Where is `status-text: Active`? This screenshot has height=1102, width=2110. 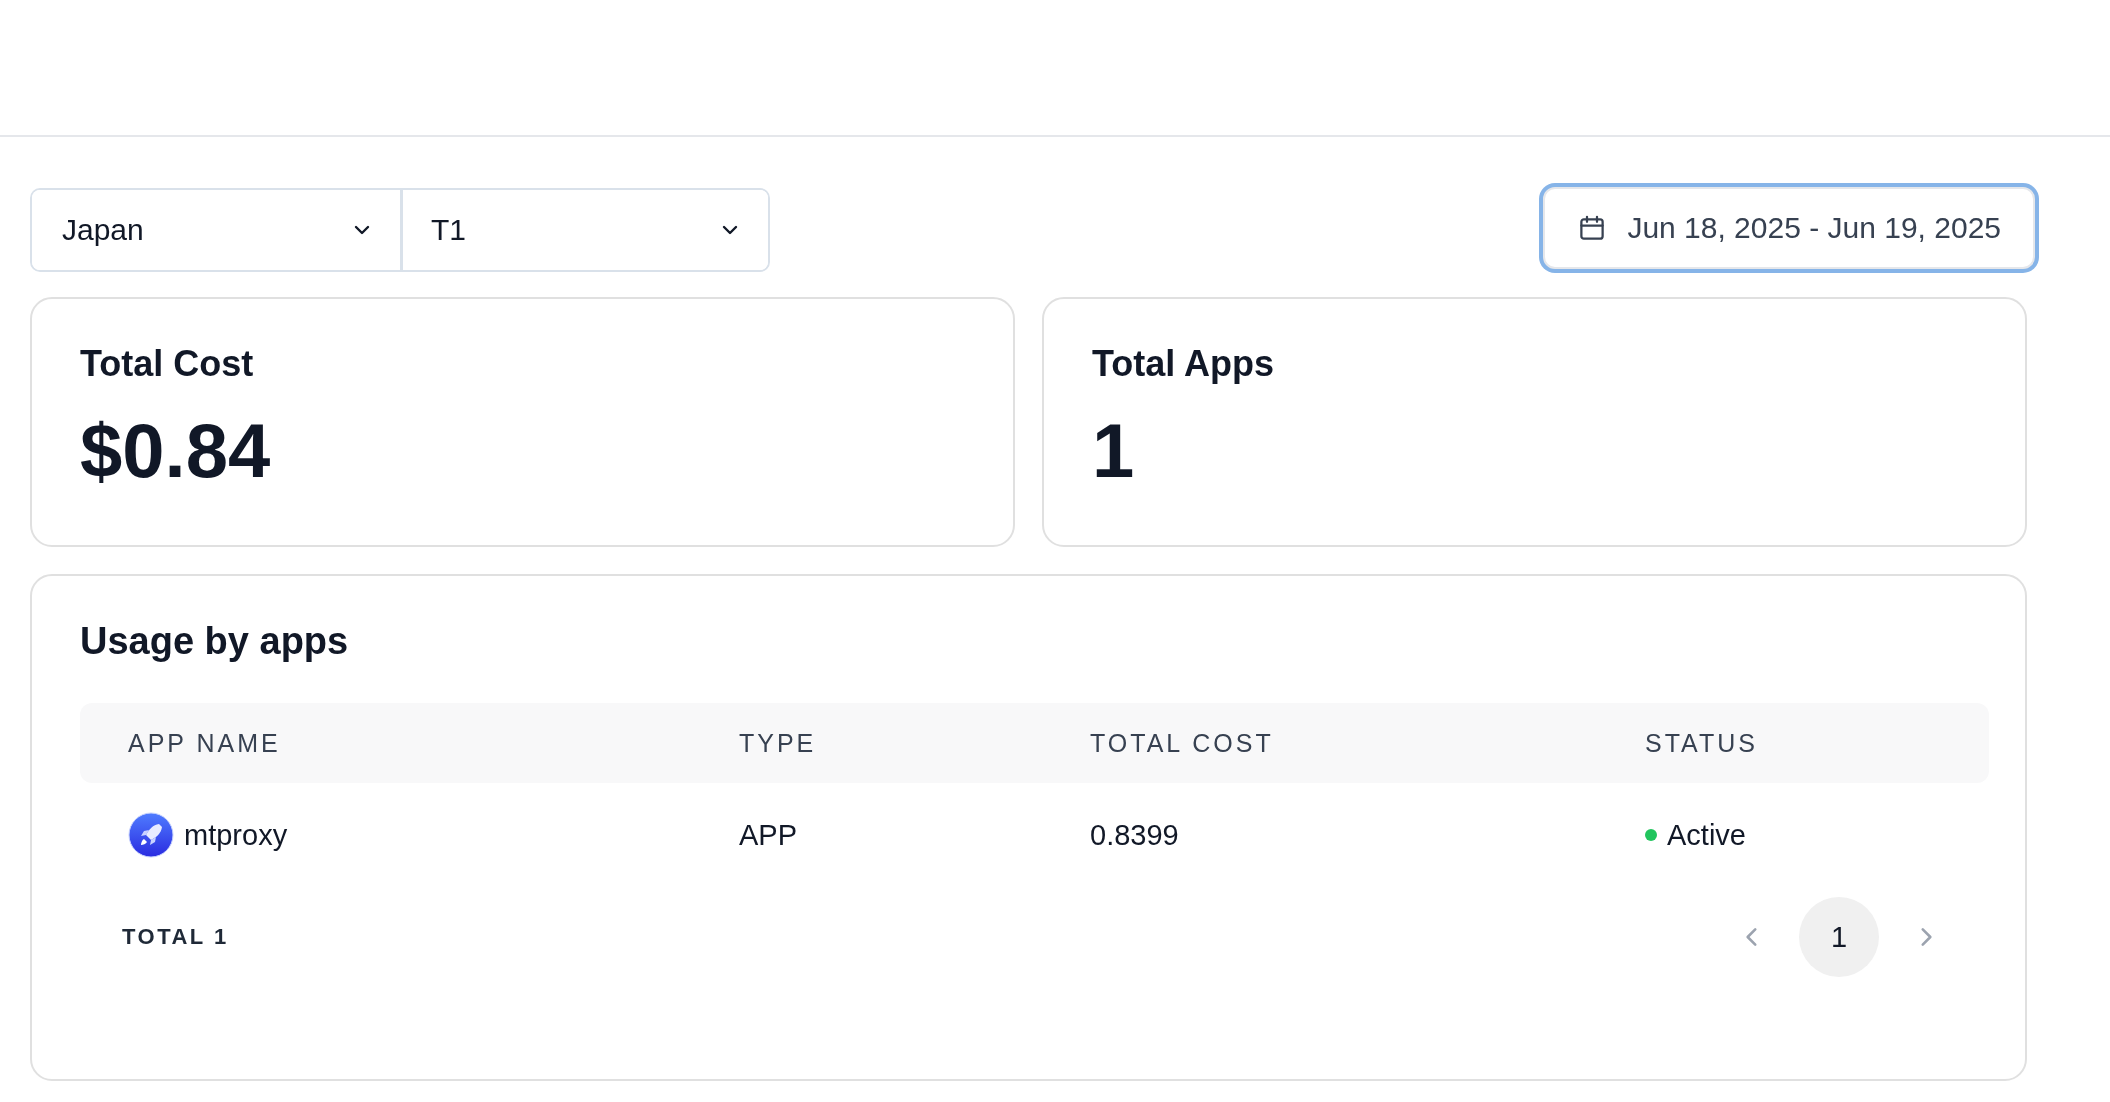
status-text: Active is located at coordinates (1706, 835).